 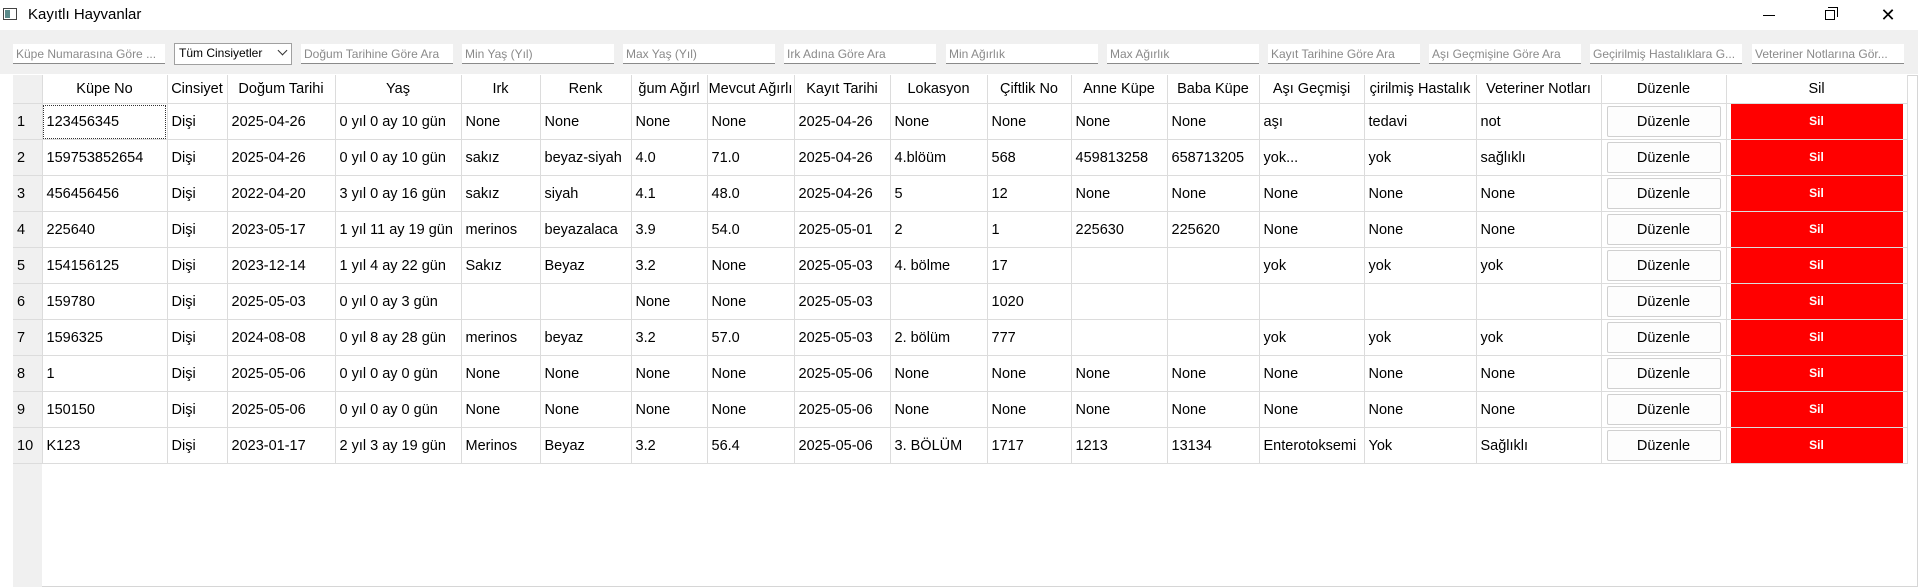 I want to click on table-cell: 48.0, so click(x=751, y=193).